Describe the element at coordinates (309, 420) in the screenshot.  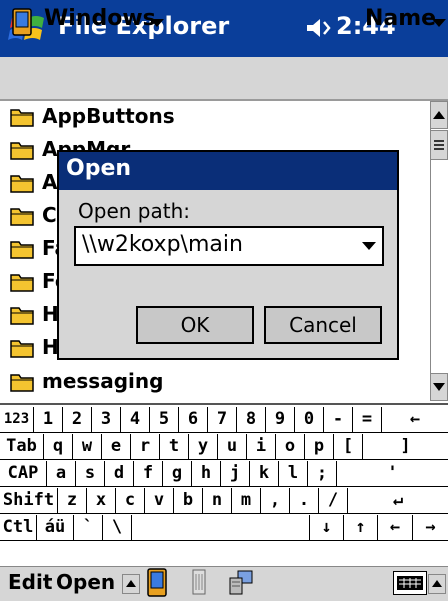
I see `key-0: 0` at that location.